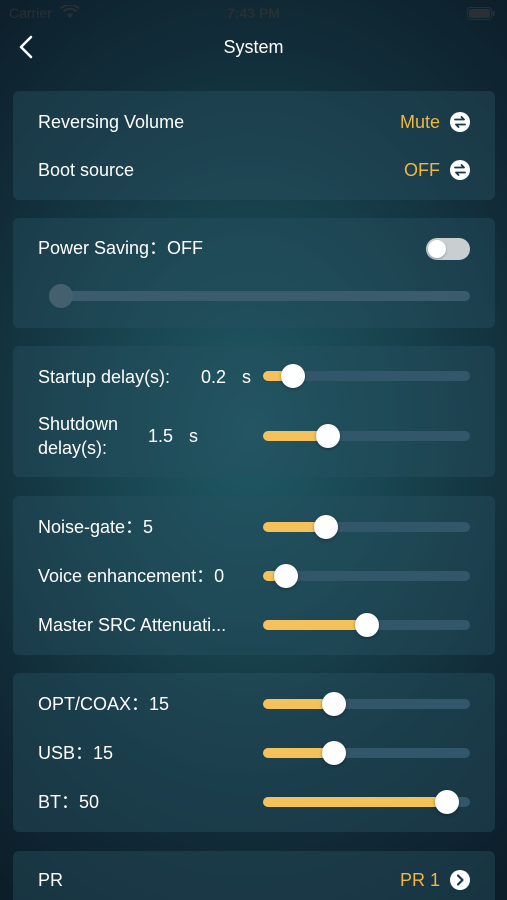  What do you see at coordinates (254, 883) in the screenshot?
I see `pr-row: PR PR 1` at bounding box center [254, 883].